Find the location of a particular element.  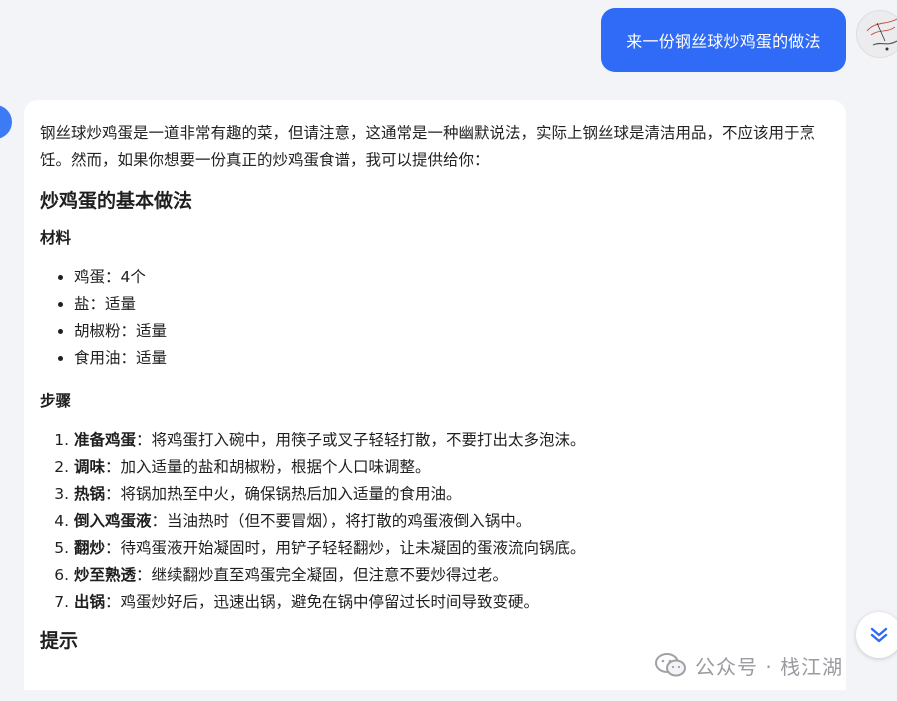

user-message-text: 来一份钢丝球炒鸡蛋的做法 is located at coordinates (723, 41).